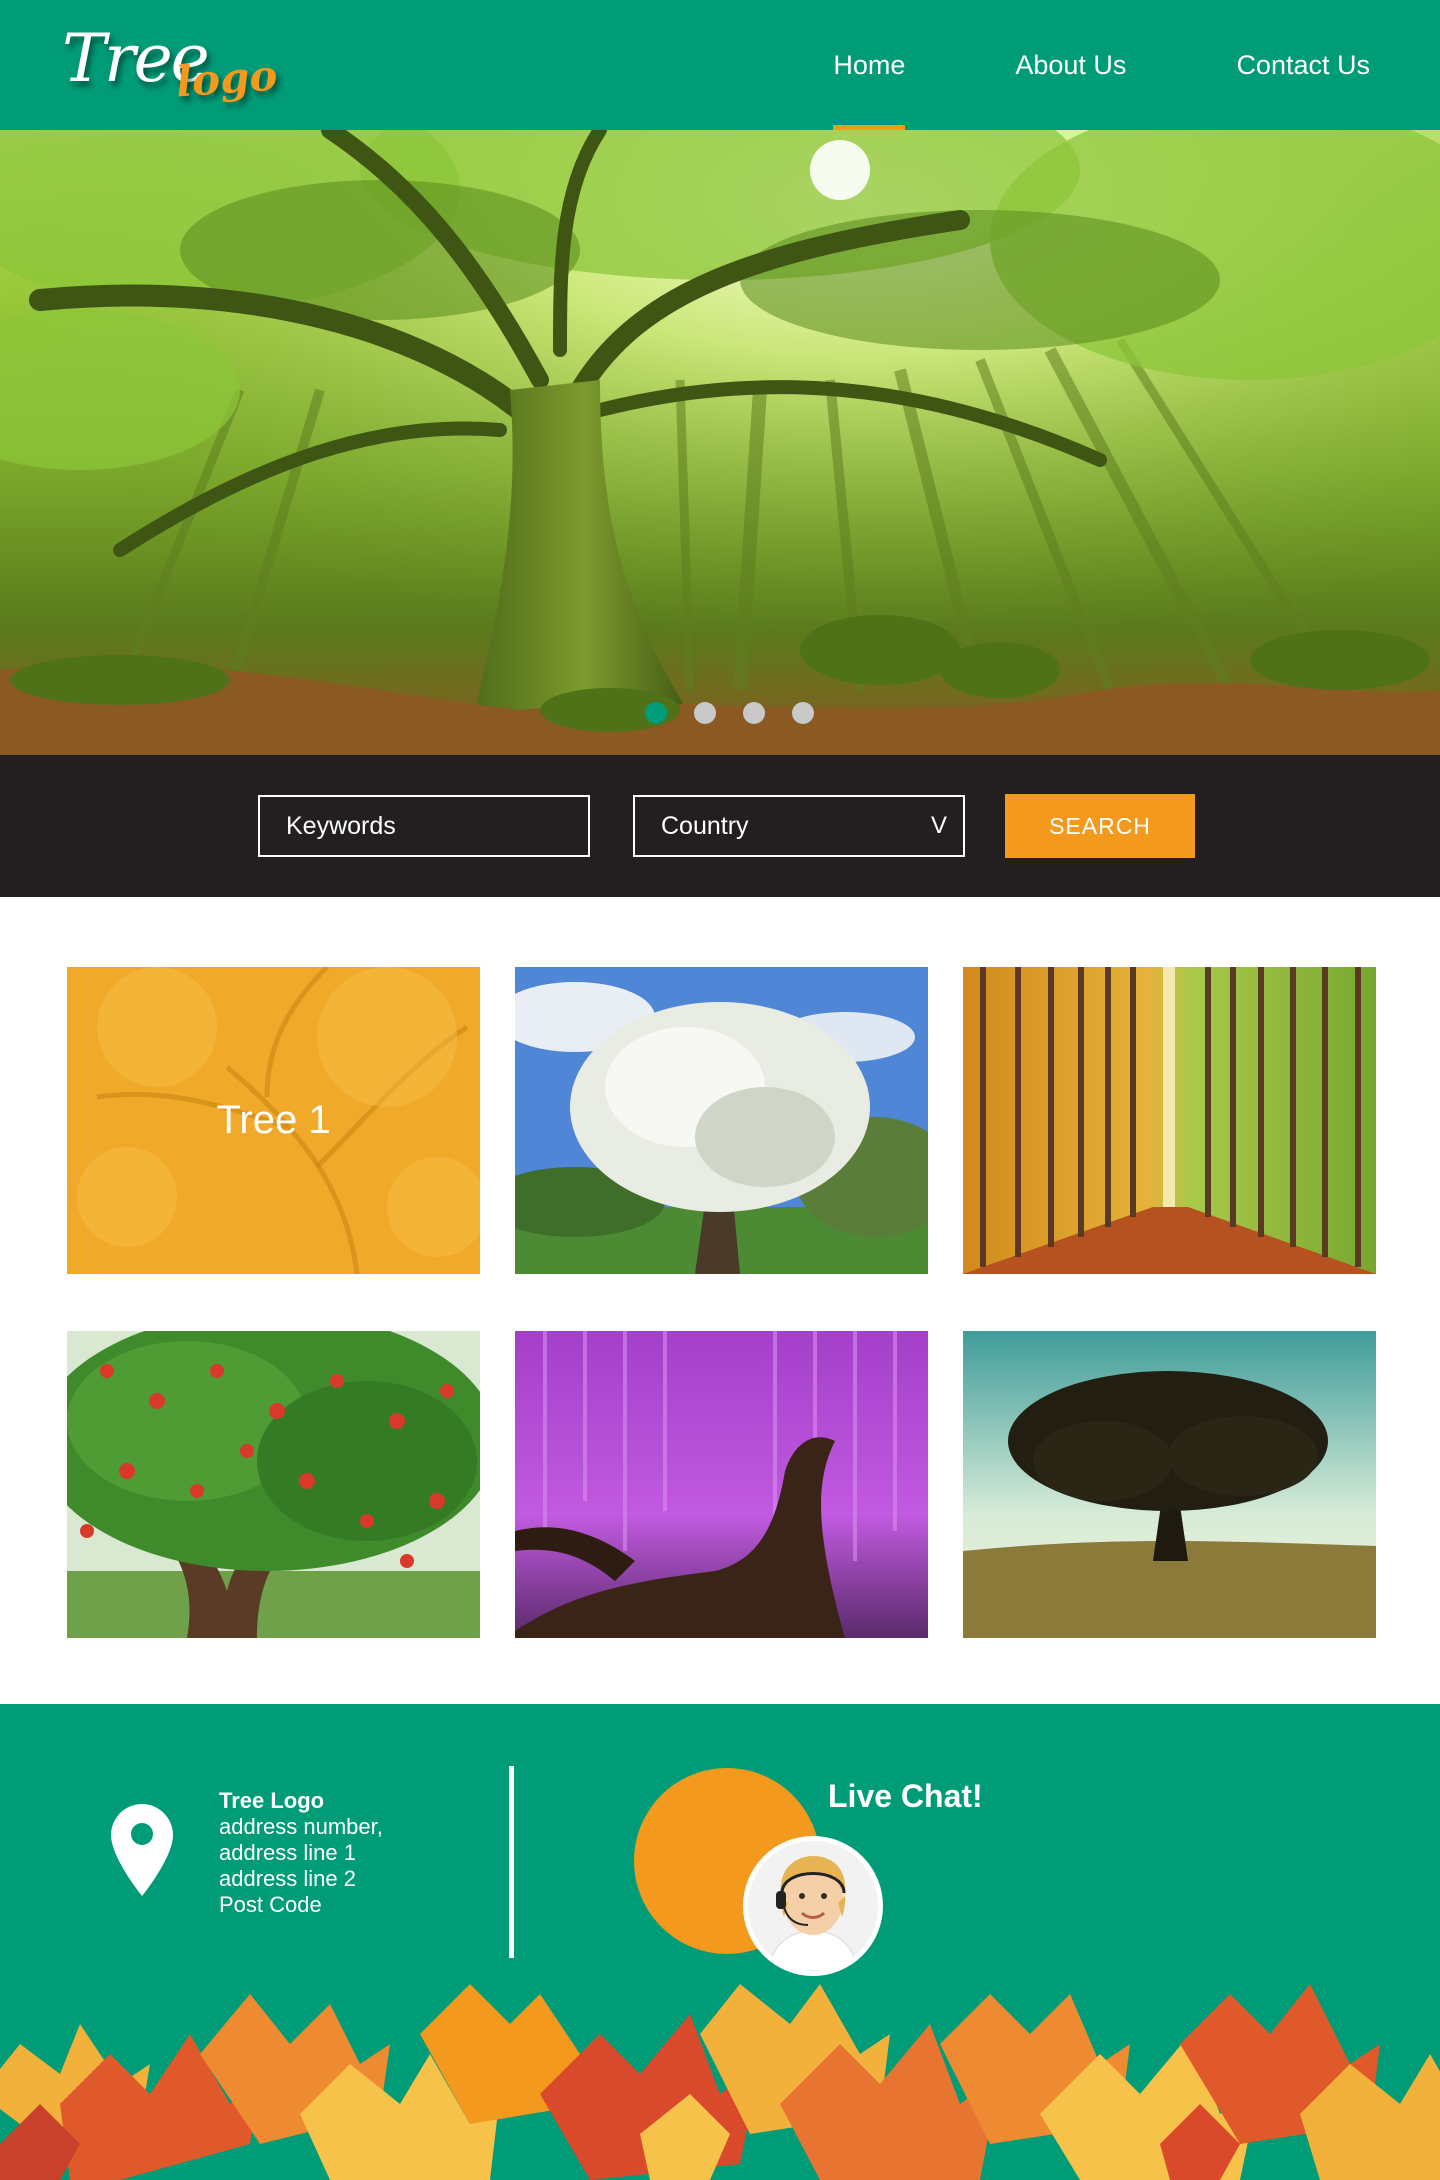 The image size is (1440, 2180). I want to click on tile-image-poplar-avenue, so click(1169, 1120).